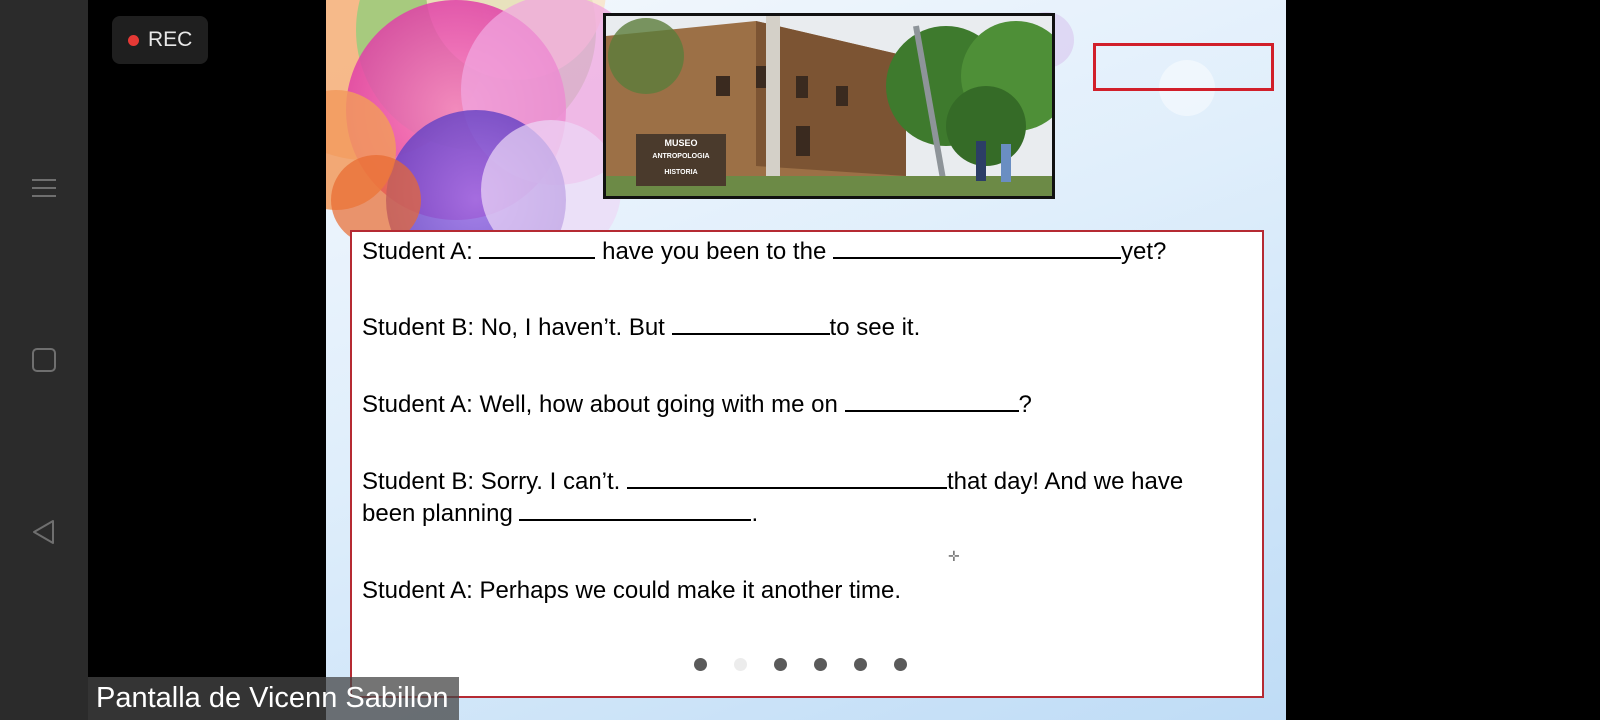 The image size is (1600, 720). I want to click on recording-label: REC, so click(170, 39).